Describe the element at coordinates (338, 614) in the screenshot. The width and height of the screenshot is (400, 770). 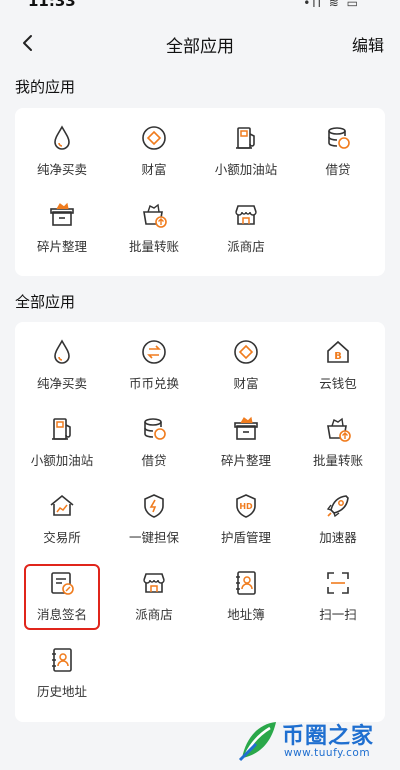
I see `app-label: 扫一扫` at that location.